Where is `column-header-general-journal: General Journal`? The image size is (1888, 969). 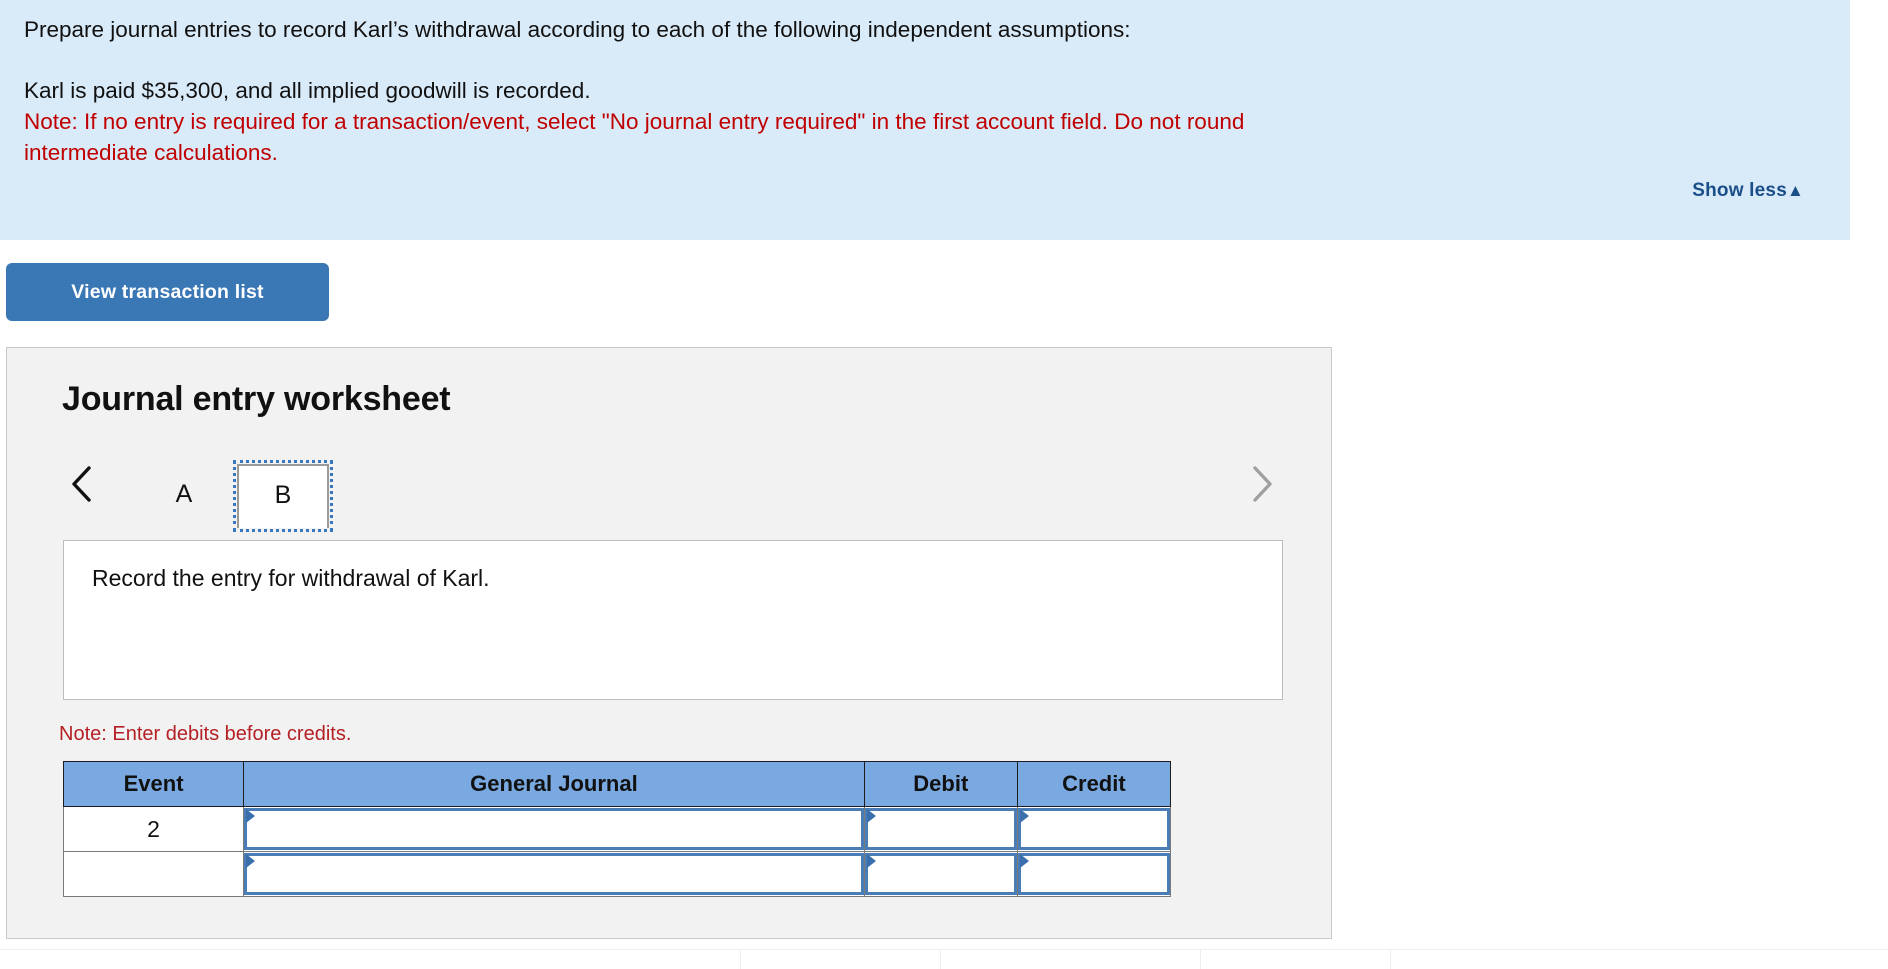
column-header-general-journal: General Journal is located at coordinates (554, 784).